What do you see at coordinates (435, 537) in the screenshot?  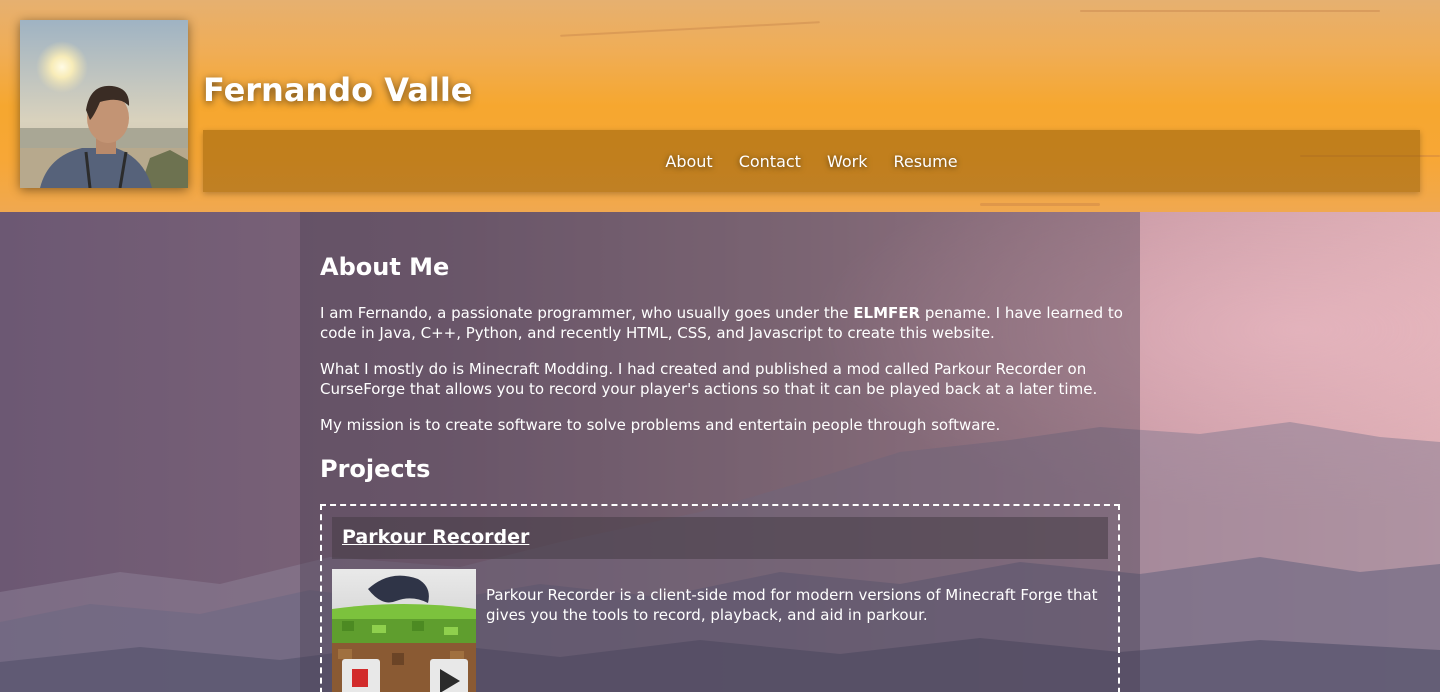 I see `project-title-link: Parkour Recorder` at bounding box center [435, 537].